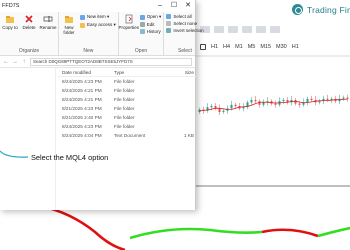 The height and width of the screenshot is (250, 350). I want to click on table-row: 8/21/2025 4:23 PM File folder, so click(127, 108).